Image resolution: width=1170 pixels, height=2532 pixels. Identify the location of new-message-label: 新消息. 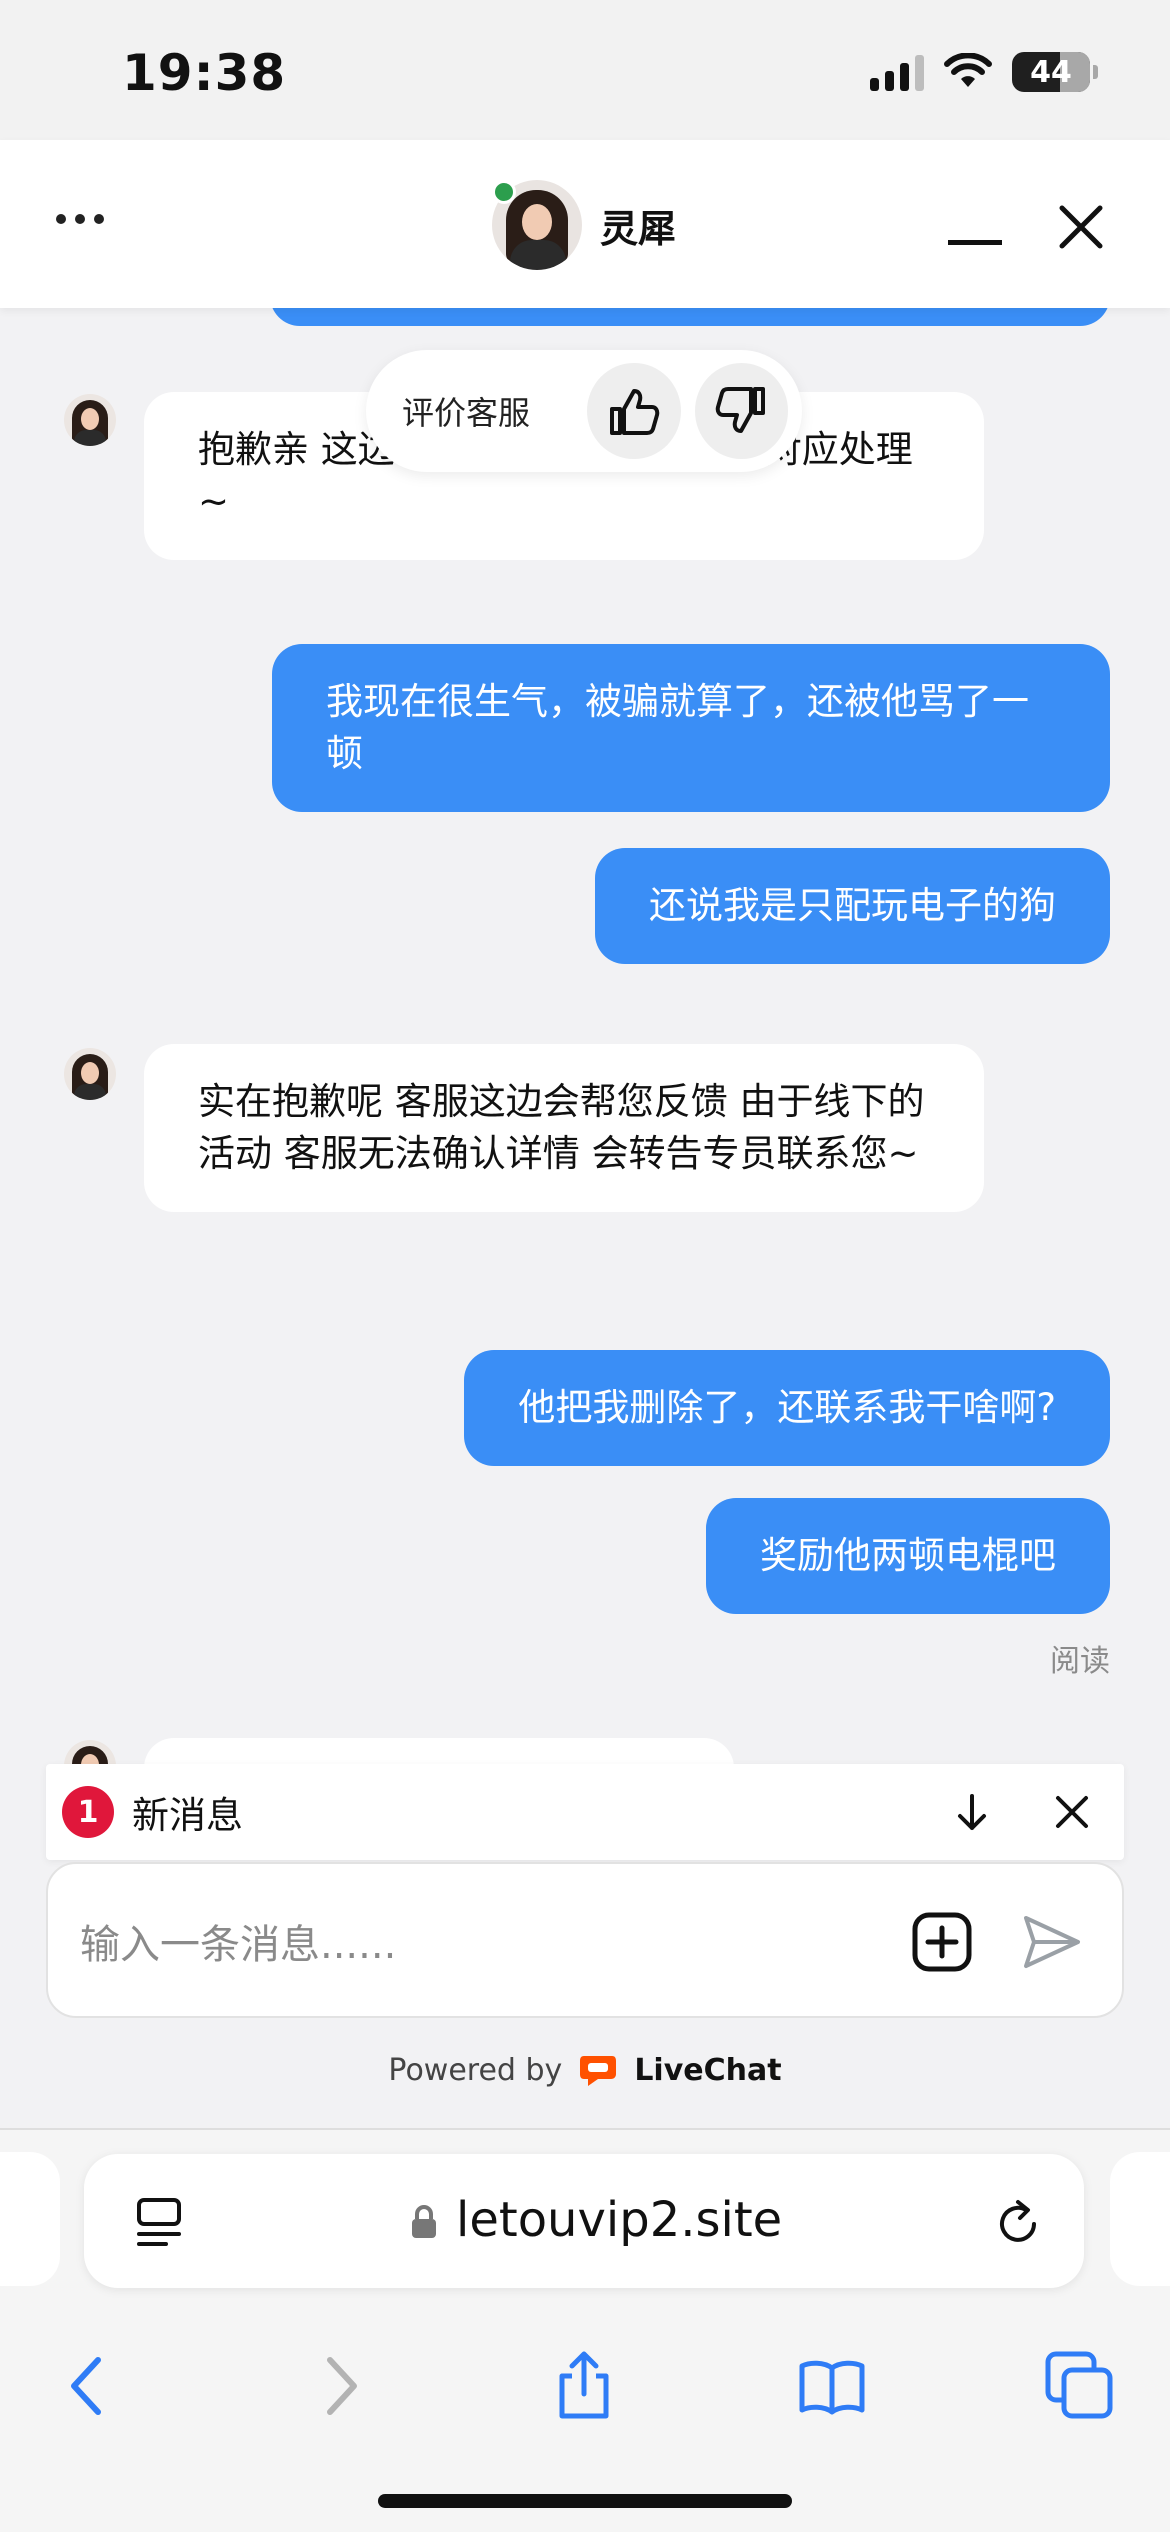
(187, 1815).